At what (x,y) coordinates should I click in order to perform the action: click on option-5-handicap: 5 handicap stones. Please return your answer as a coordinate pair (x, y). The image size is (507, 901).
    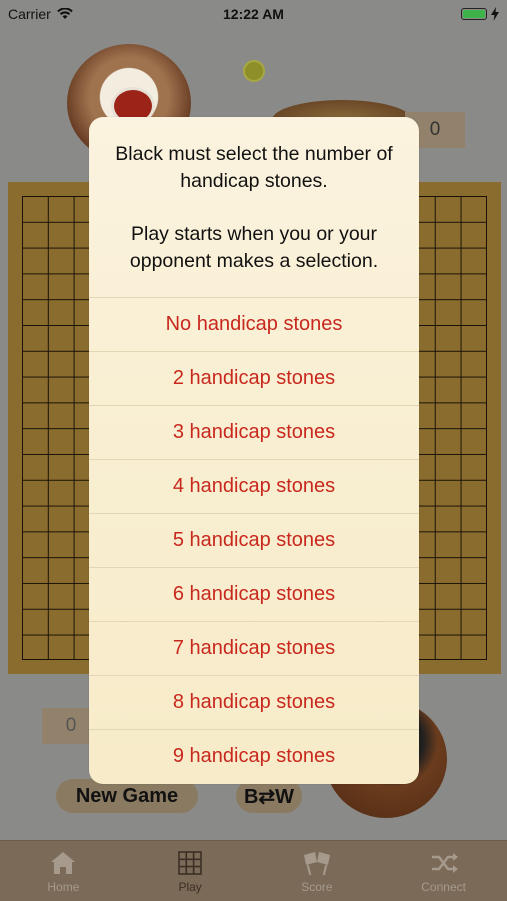
    Looking at the image, I should click on (254, 540).